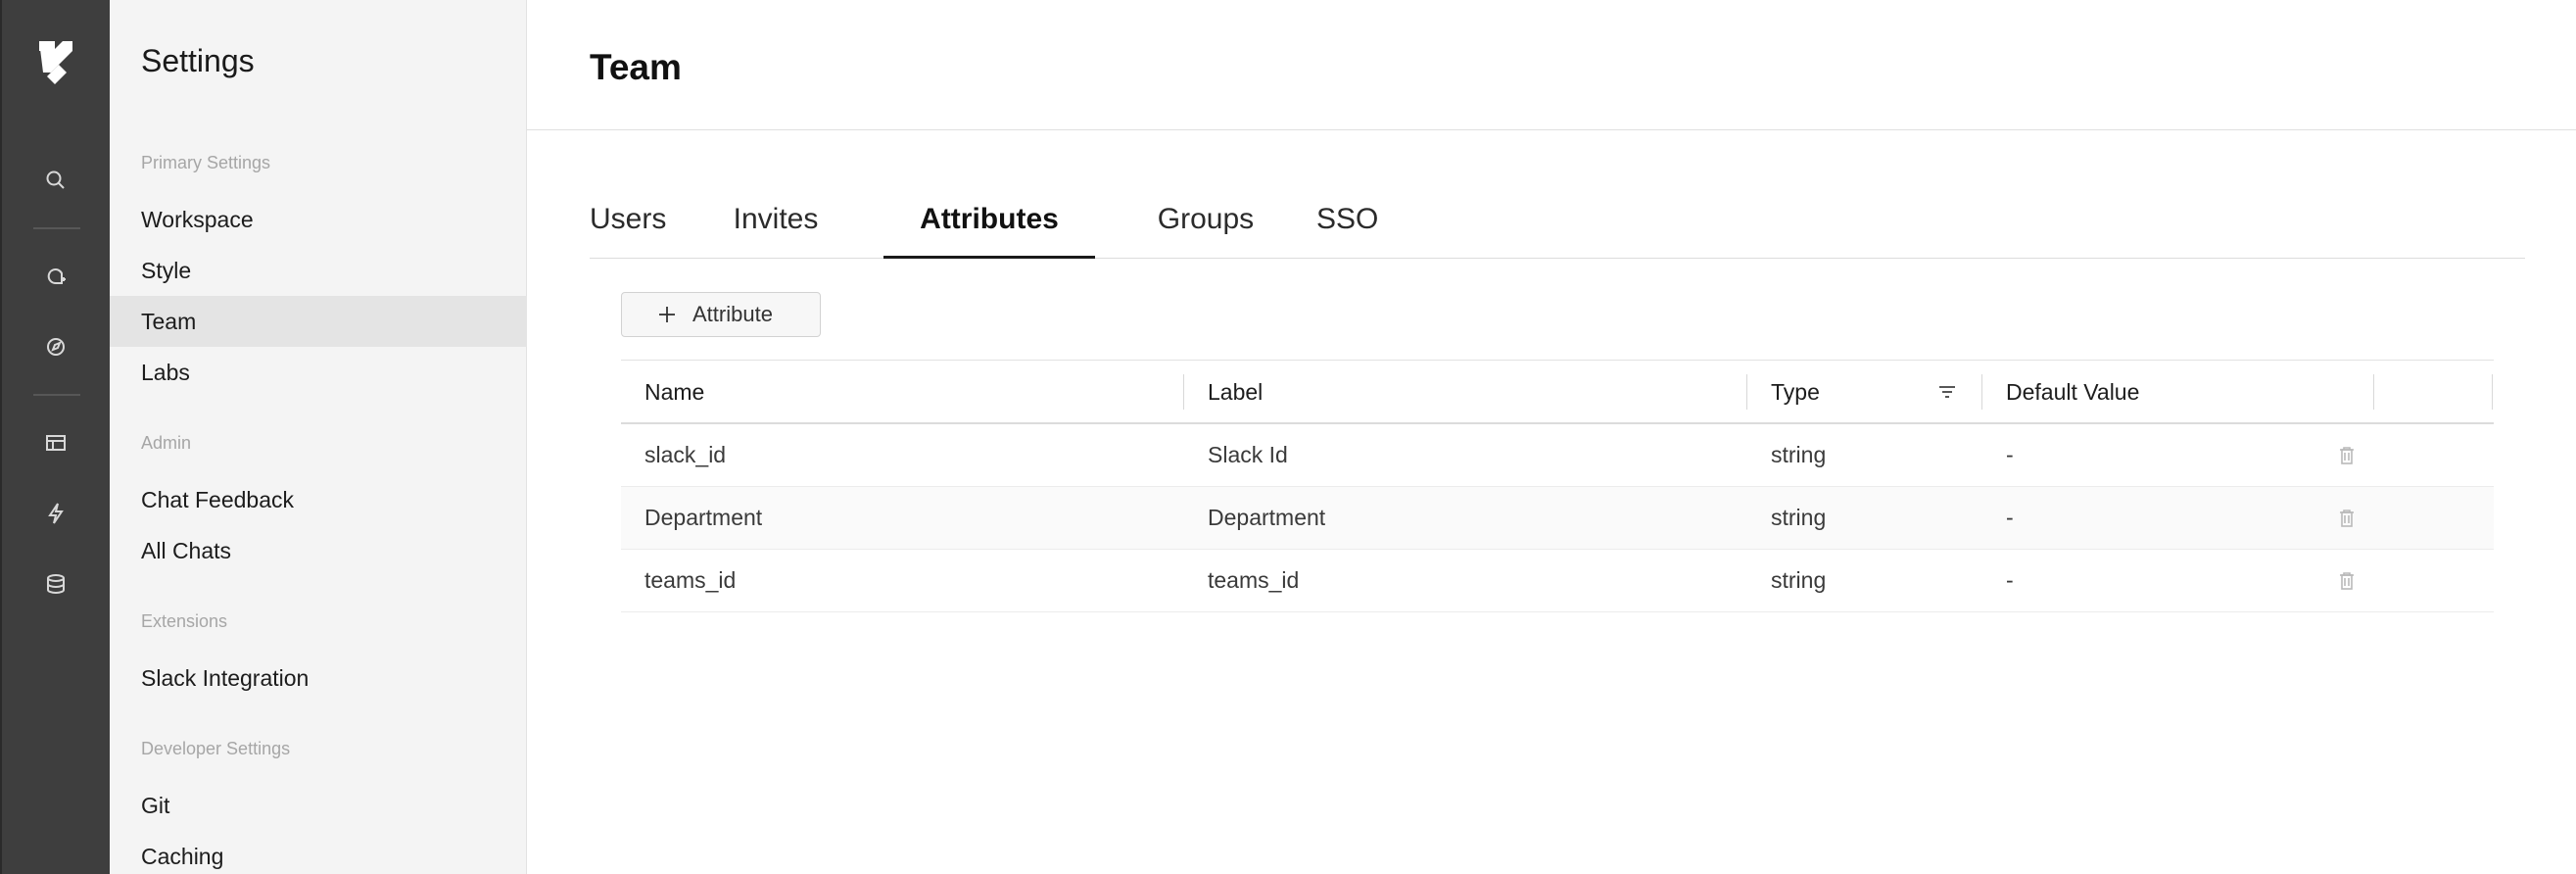  Describe the element at coordinates (776, 223) in the screenshot. I see `tab-invites: Invites` at that location.